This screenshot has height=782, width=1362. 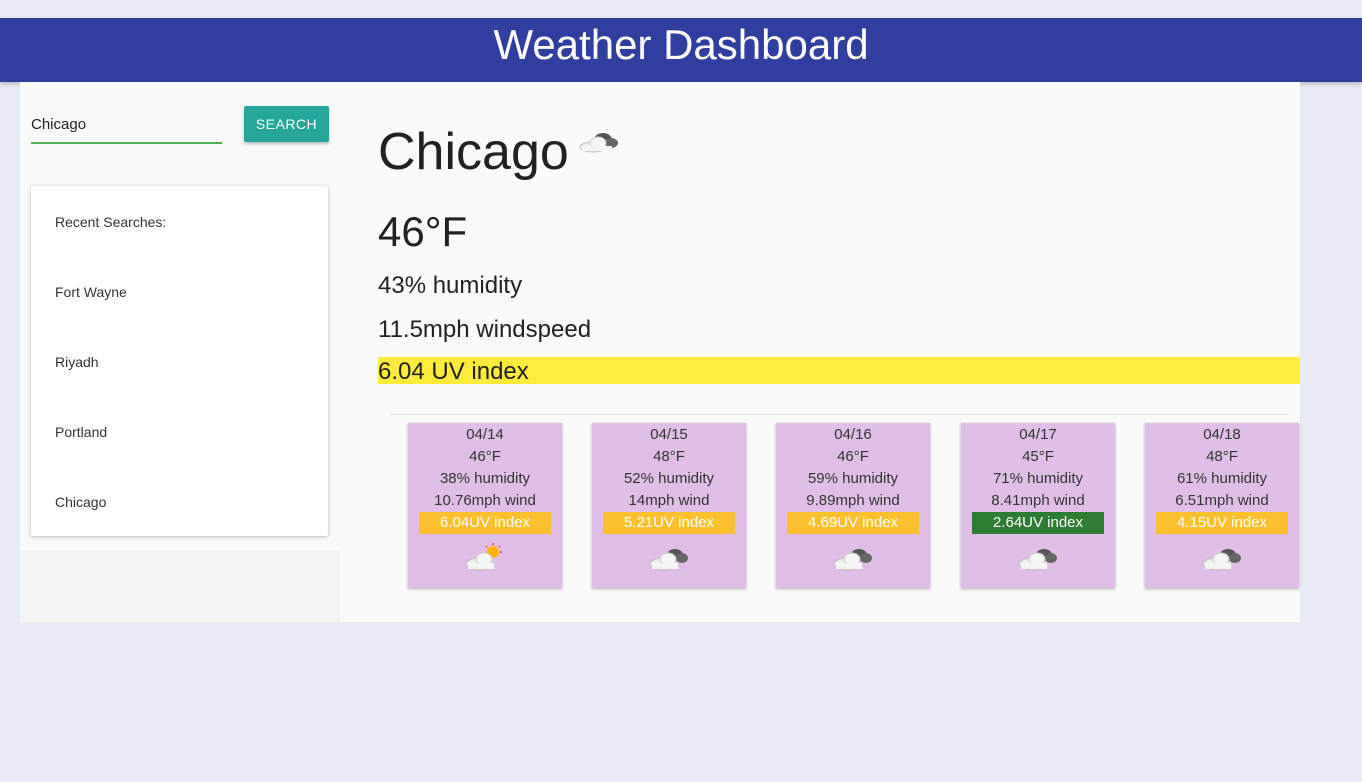 What do you see at coordinates (669, 500) in the screenshot?
I see `forecast-wind: 14mph wind` at bounding box center [669, 500].